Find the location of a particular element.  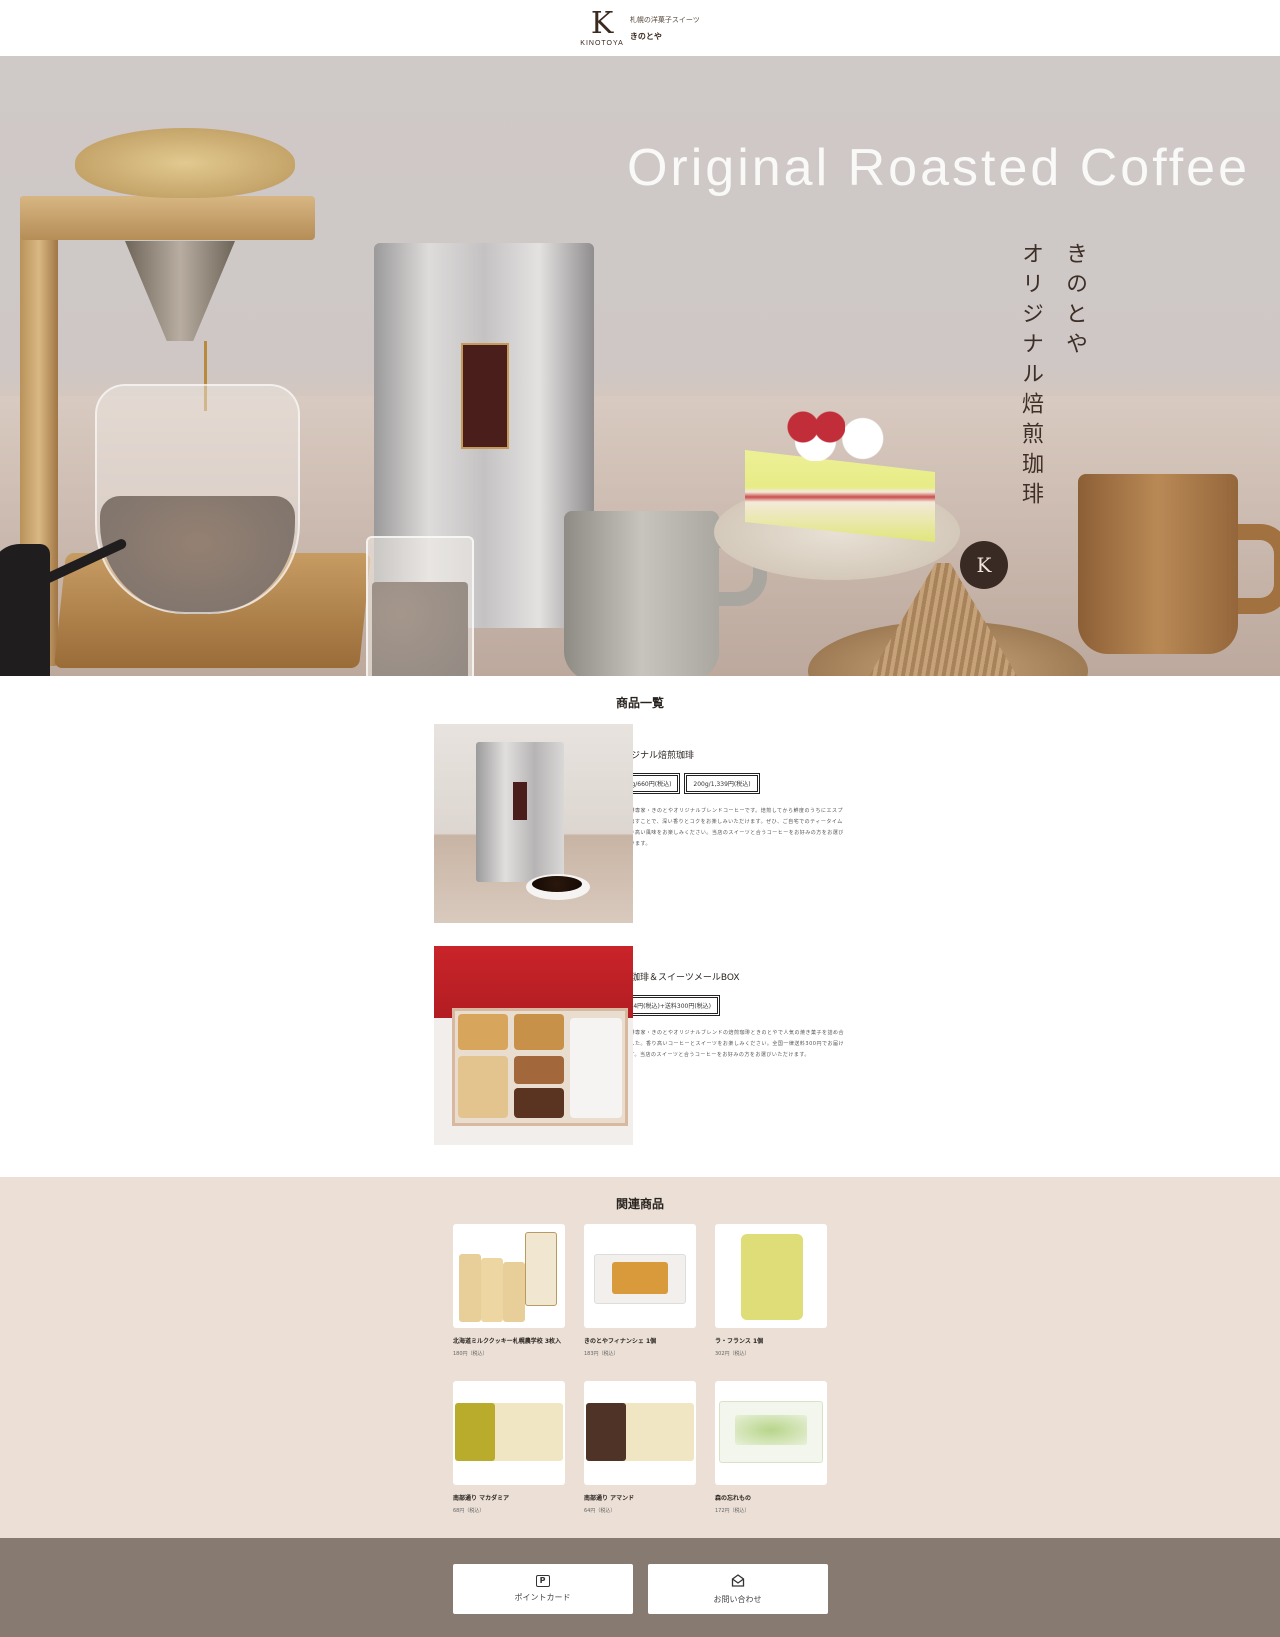

related-product-card: 南部通り アマンド 64円（税込） is located at coordinates (640, 1447).